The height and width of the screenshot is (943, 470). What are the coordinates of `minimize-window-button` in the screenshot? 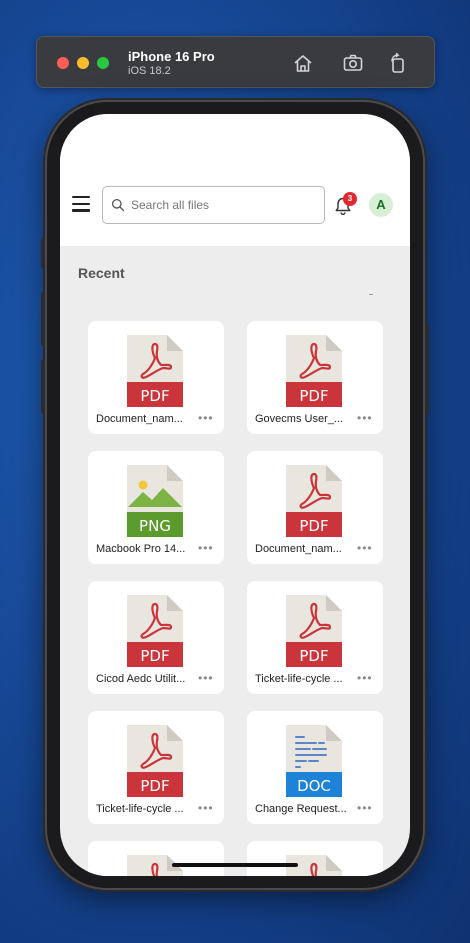 It's located at (83, 63).